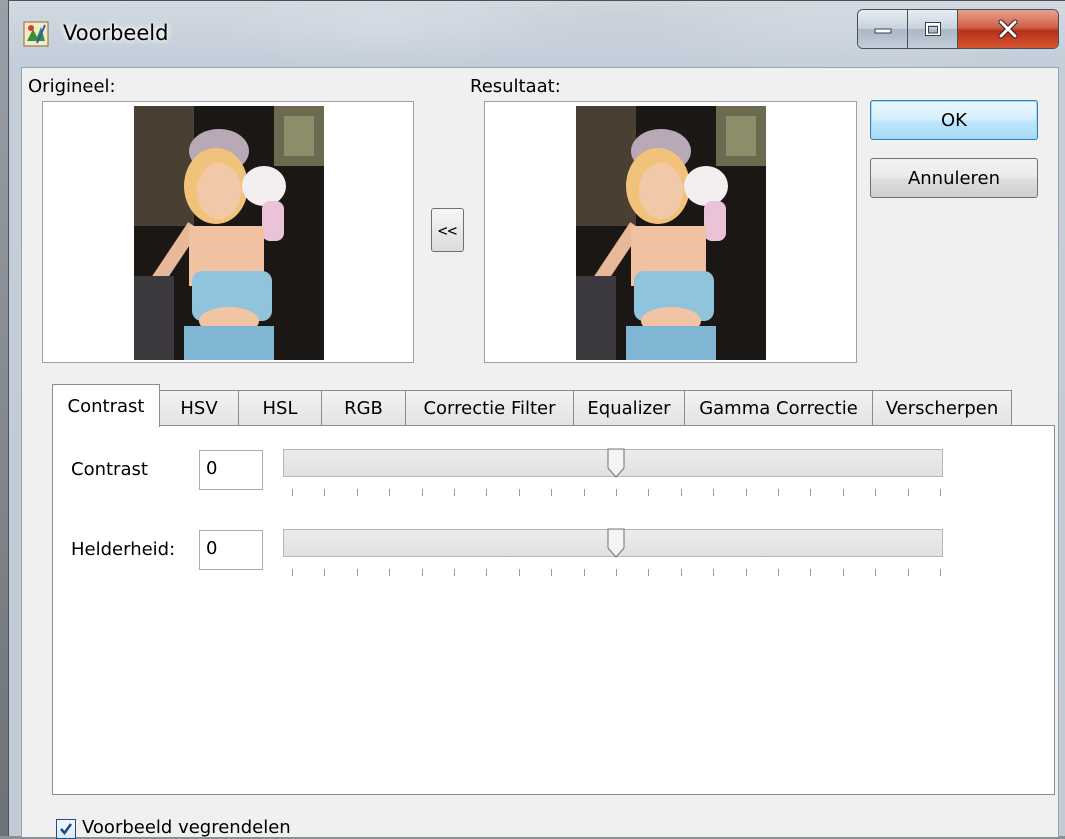 The width and height of the screenshot is (1065, 839). Describe the element at coordinates (199, 408) in the screenshot. I see `tab-hsv: HSV` at that location.